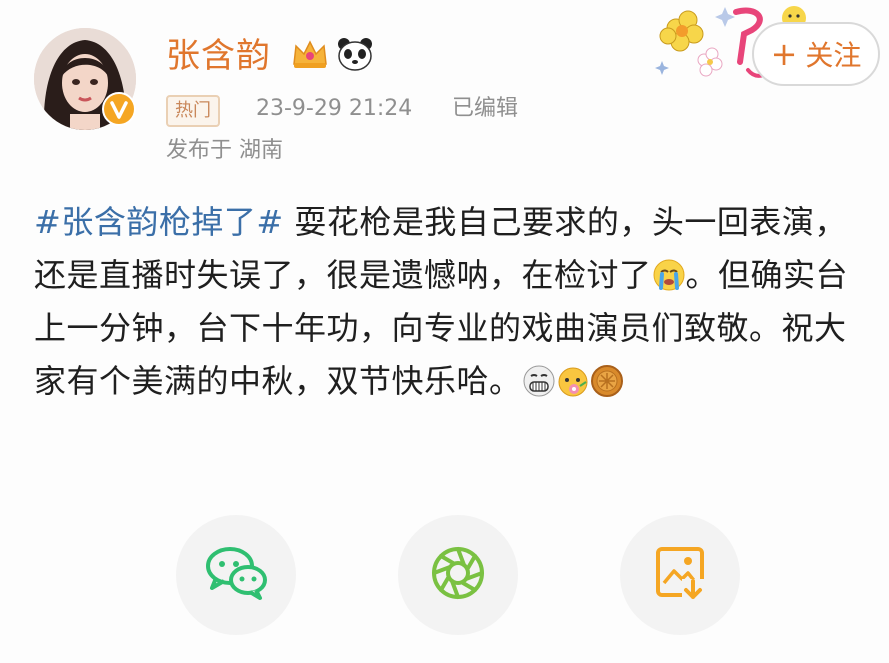 The width and height of the screenshot is (889, 663). I want to click on follow-button: + 关注, so click(816, 54).